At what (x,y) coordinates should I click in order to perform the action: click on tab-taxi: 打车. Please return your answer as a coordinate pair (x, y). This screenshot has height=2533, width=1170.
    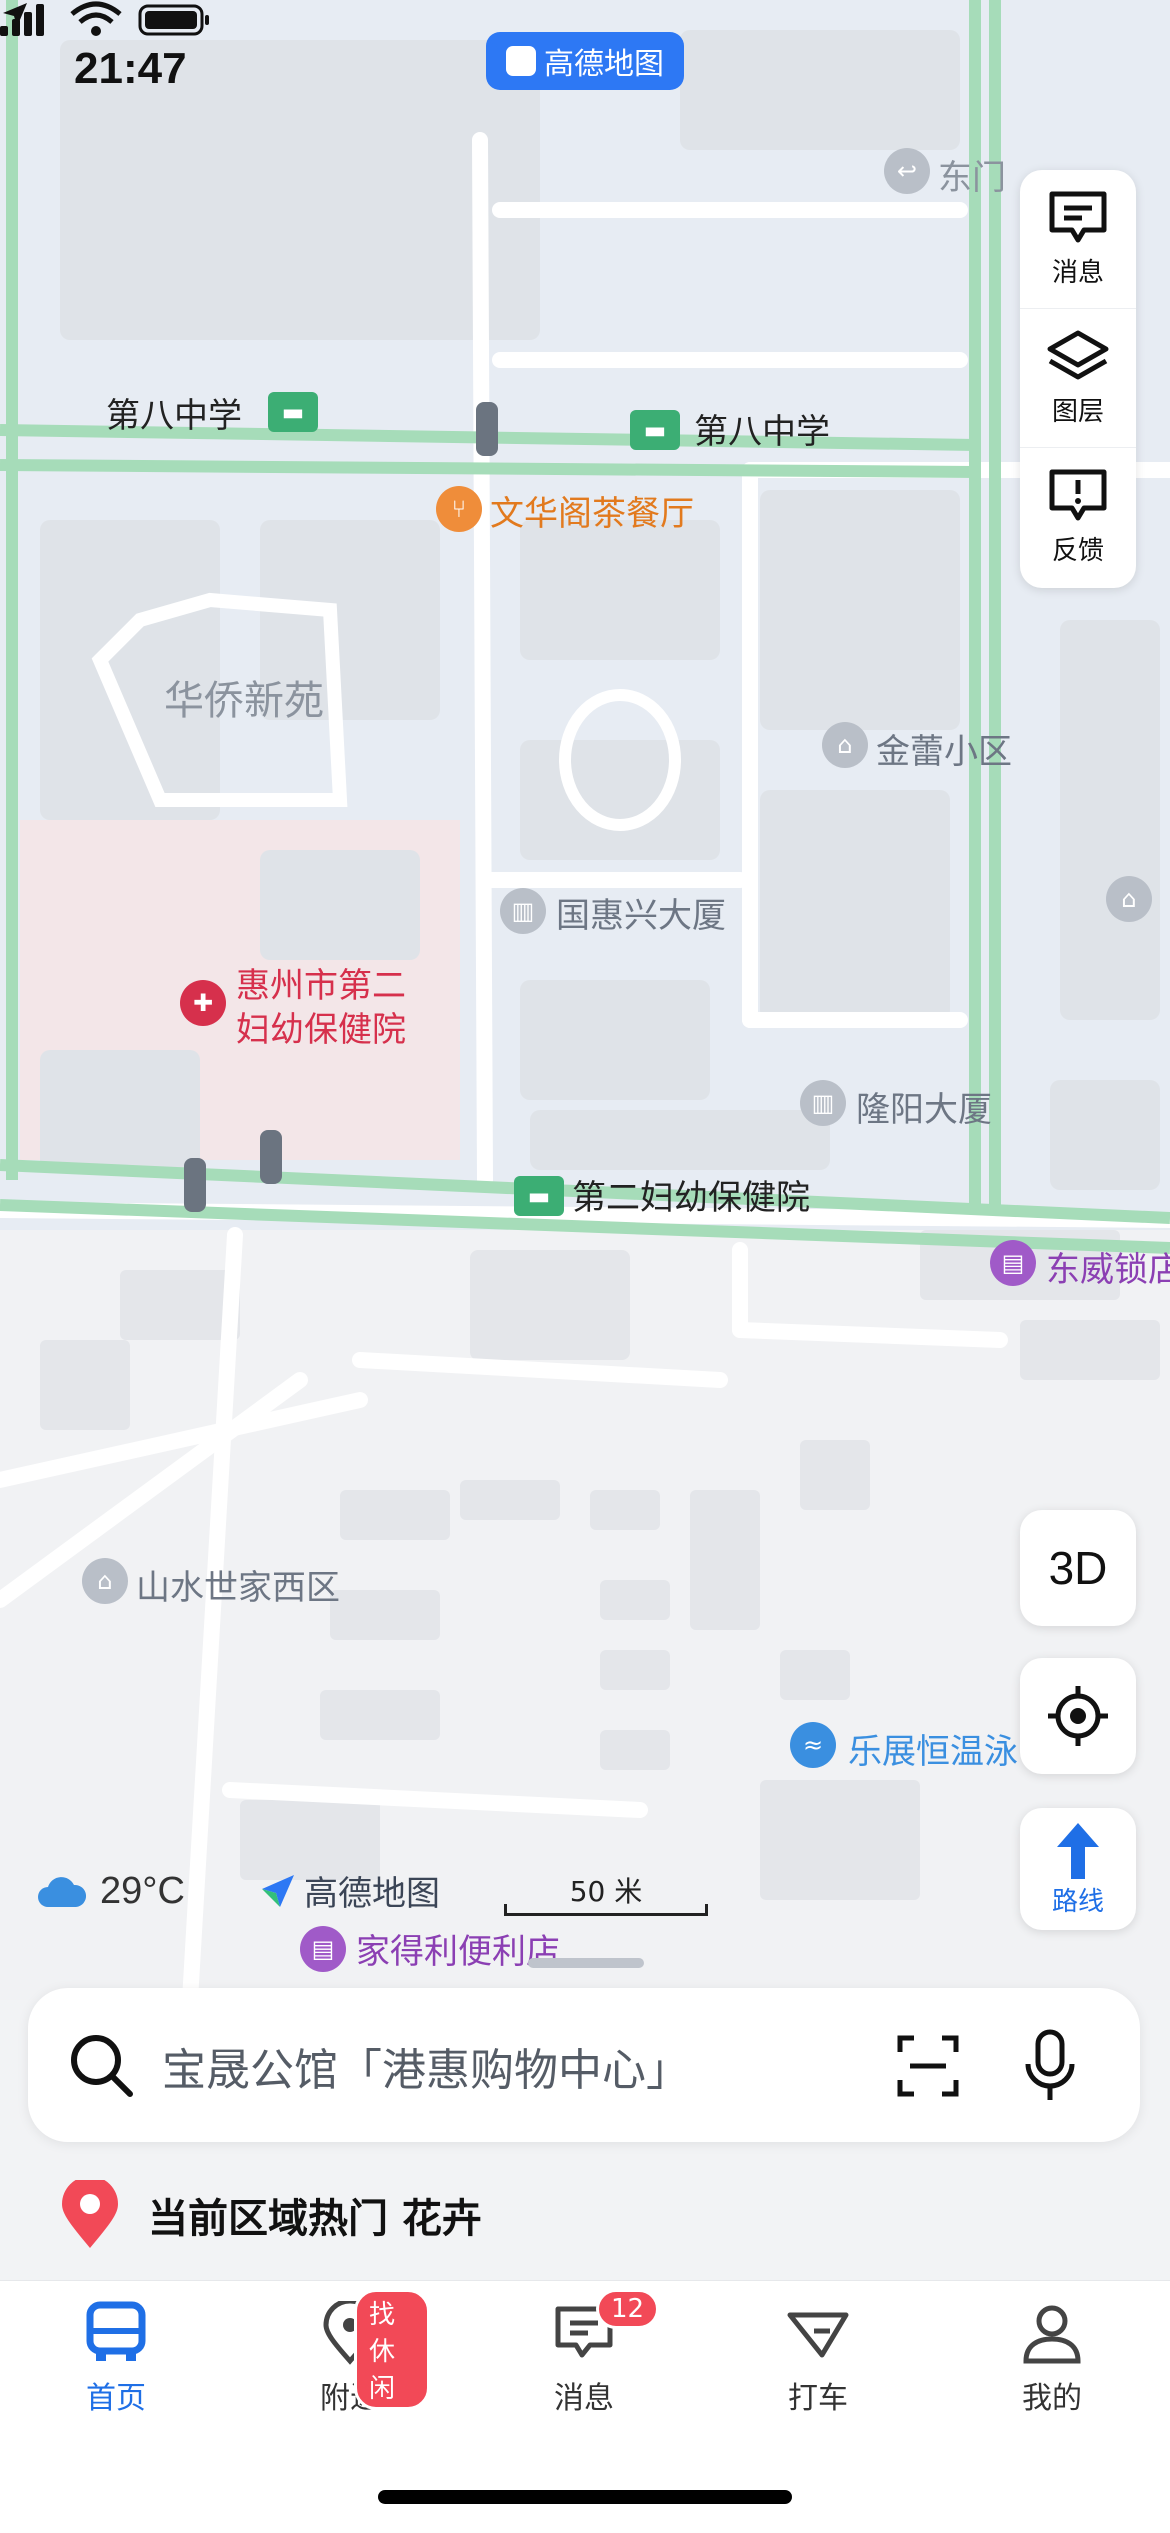
    Looking at the image, I should click on (818, 2359).